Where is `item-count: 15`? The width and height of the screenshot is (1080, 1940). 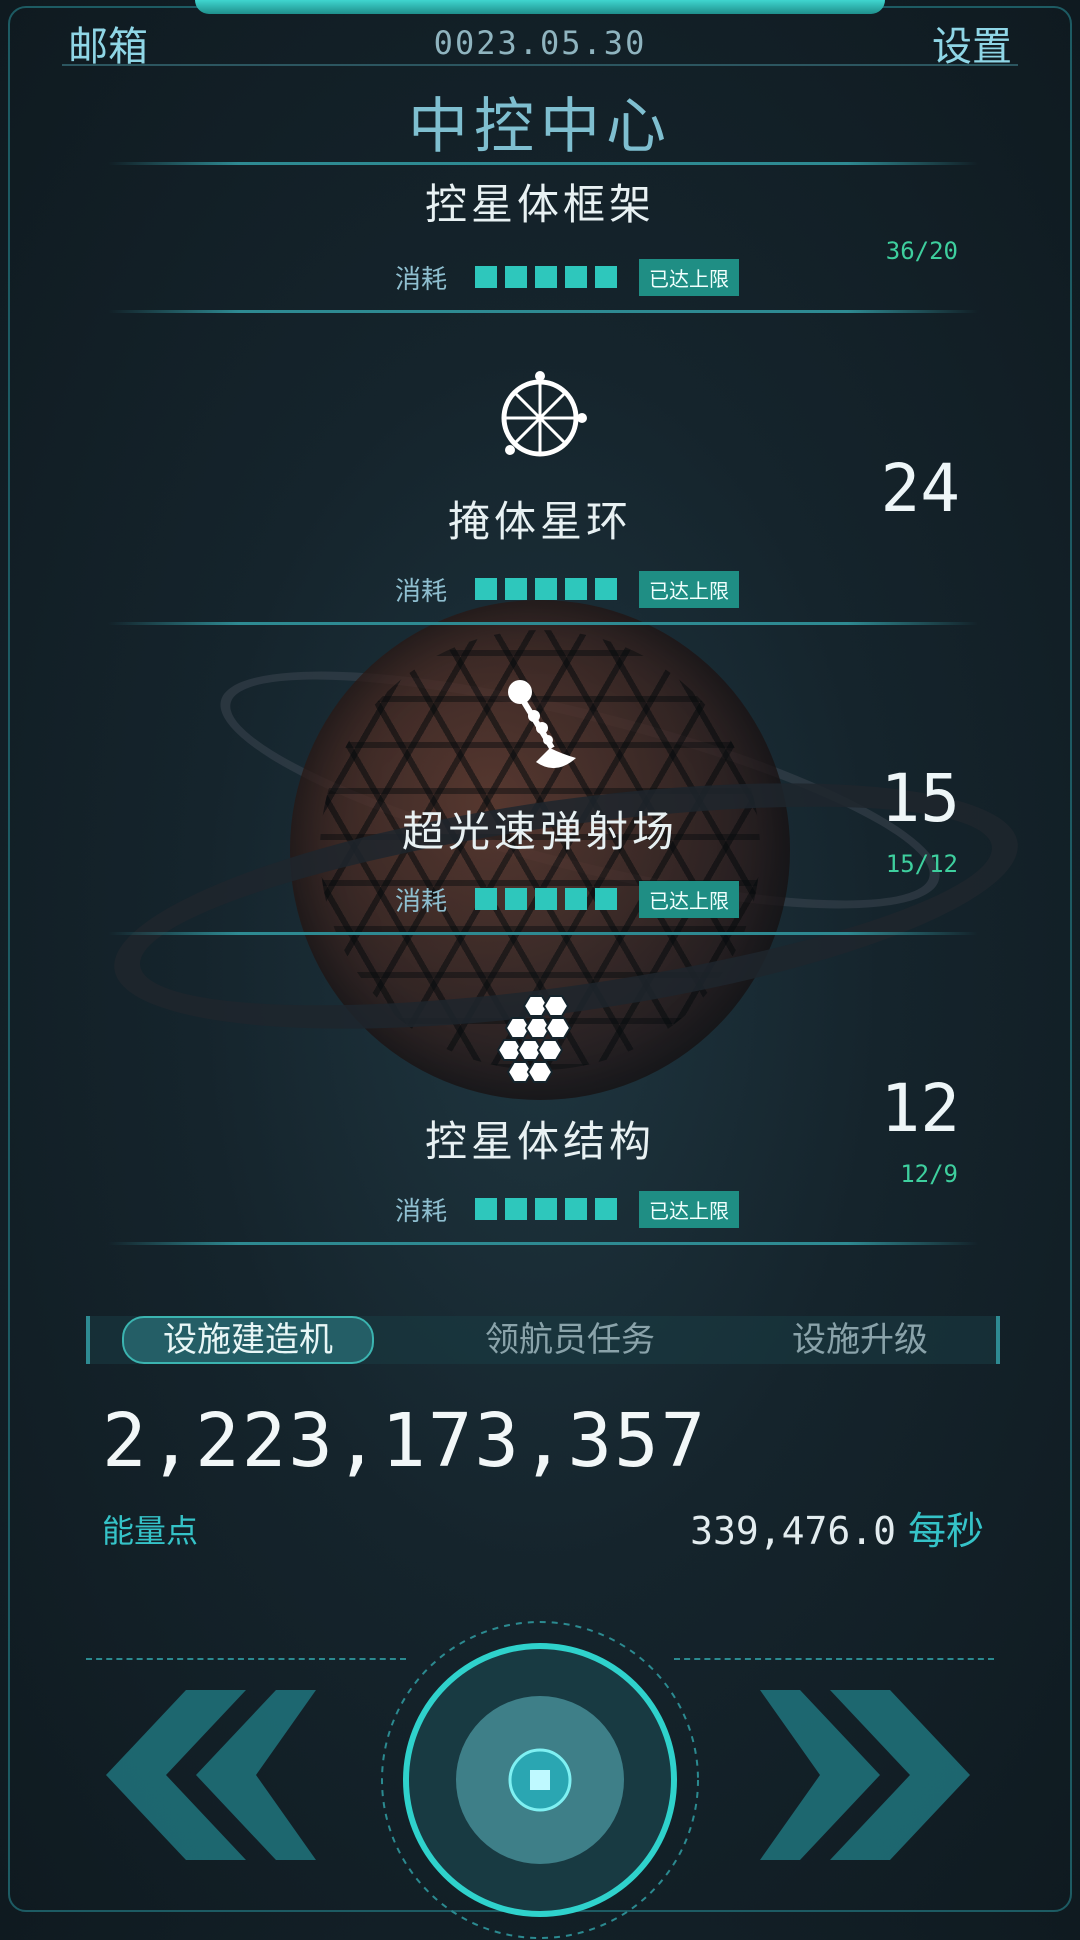
item-count: 15 is located at coordinates (920, 798).